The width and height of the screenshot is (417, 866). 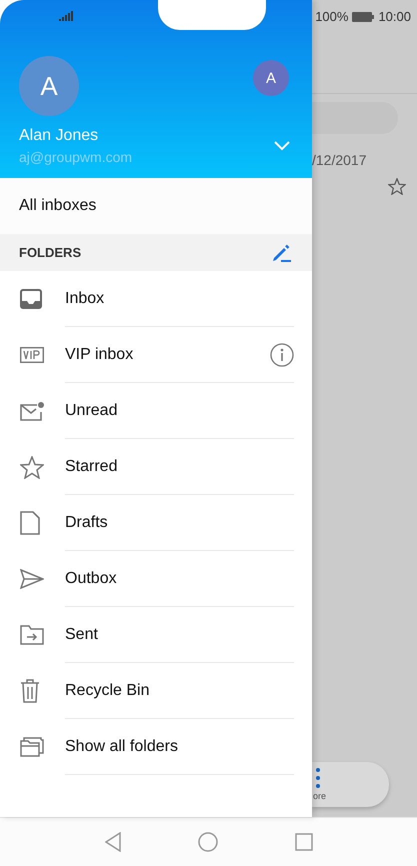 What do you see at coordinates (75, 157) in the screenshot?
I see `account-email: aj@groupwm.com` at bounding box center [75, 157].